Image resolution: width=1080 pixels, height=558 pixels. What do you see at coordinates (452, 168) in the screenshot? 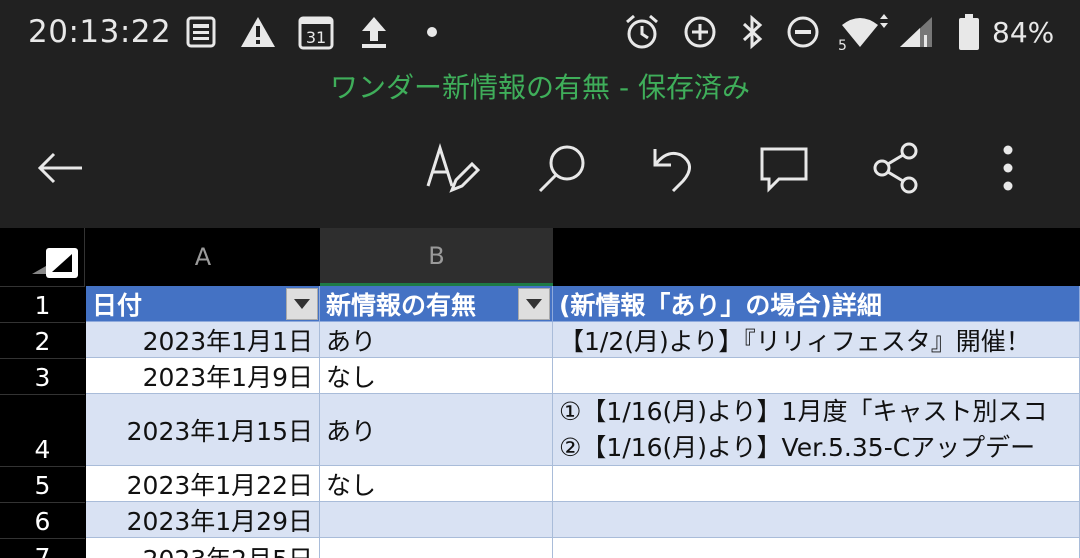
I see `edit-format-icon` at bounding box center [452, 168].